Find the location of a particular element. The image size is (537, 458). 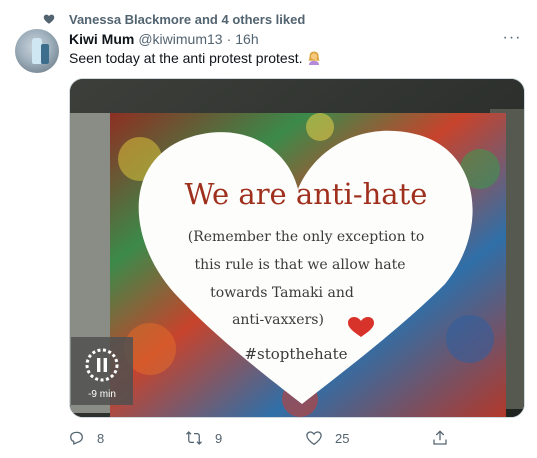

reply-icon is located at coordinates (76, 438).